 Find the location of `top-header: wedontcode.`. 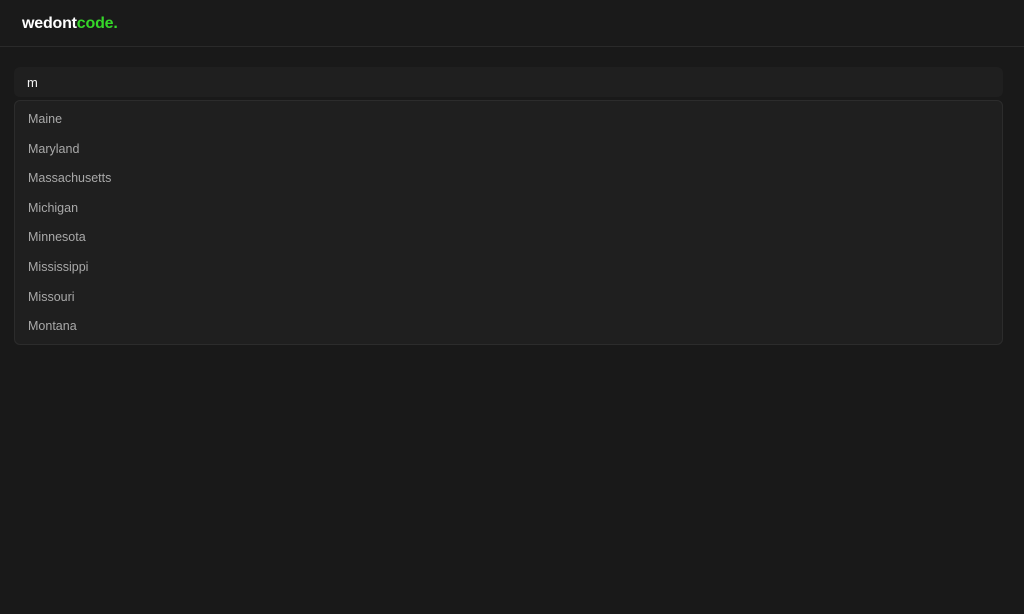

top-header: wedontcode. is located at coordinates (512, 23).